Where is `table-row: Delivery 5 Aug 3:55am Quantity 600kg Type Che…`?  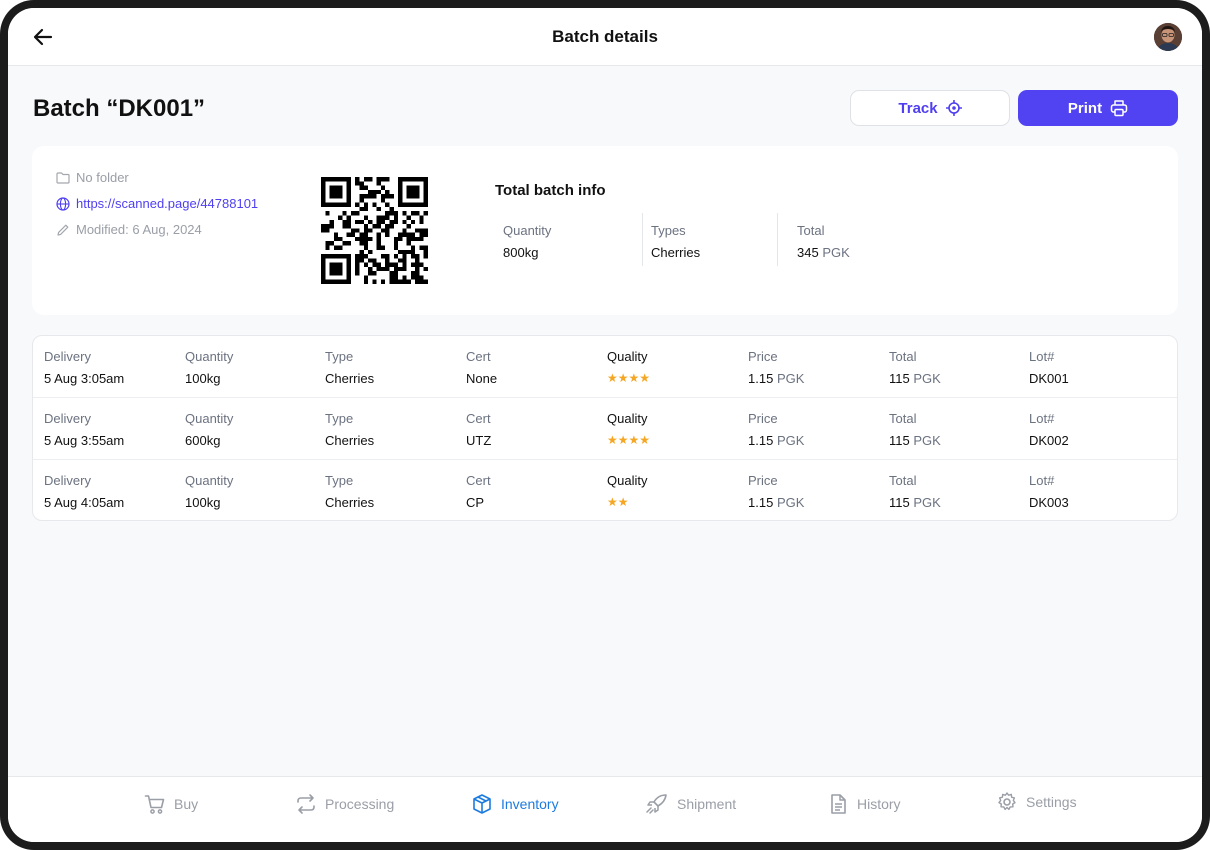 table-row: Delivery 5 Aug 3:55am Quantity 600kg Type Che… is located at coordinates (605, 429).